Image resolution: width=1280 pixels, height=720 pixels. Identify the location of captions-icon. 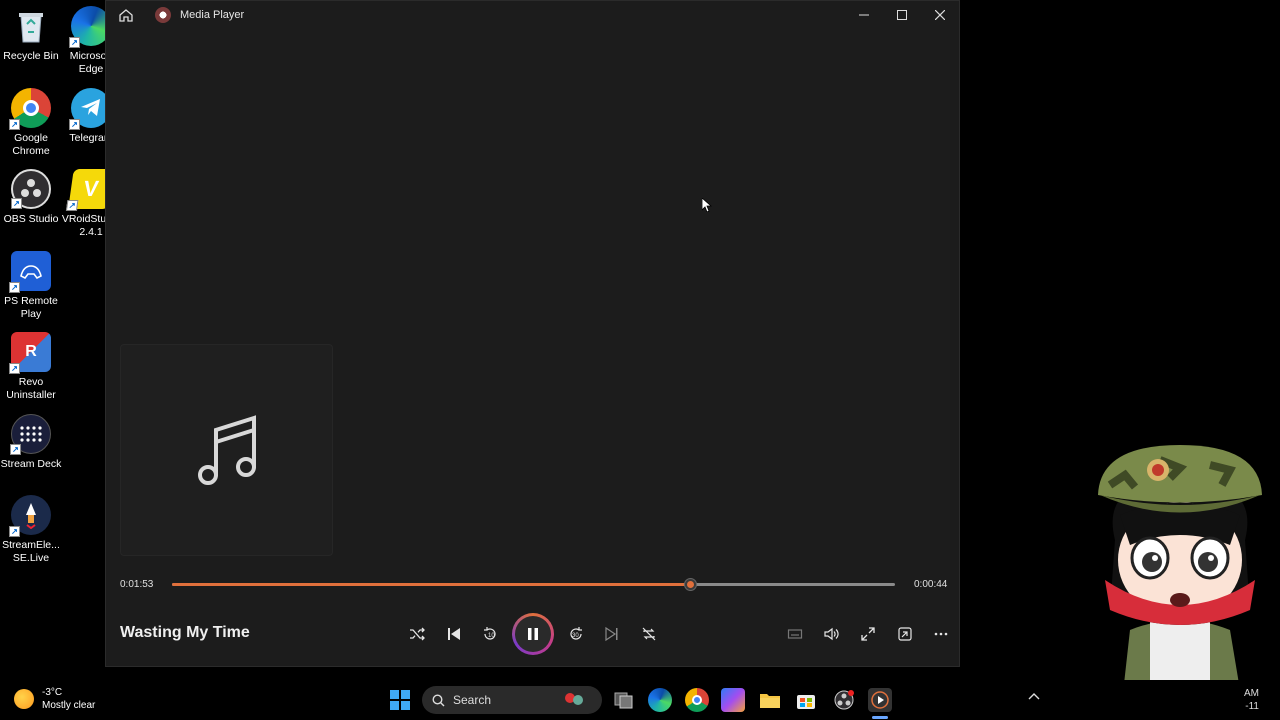
(795, 634).